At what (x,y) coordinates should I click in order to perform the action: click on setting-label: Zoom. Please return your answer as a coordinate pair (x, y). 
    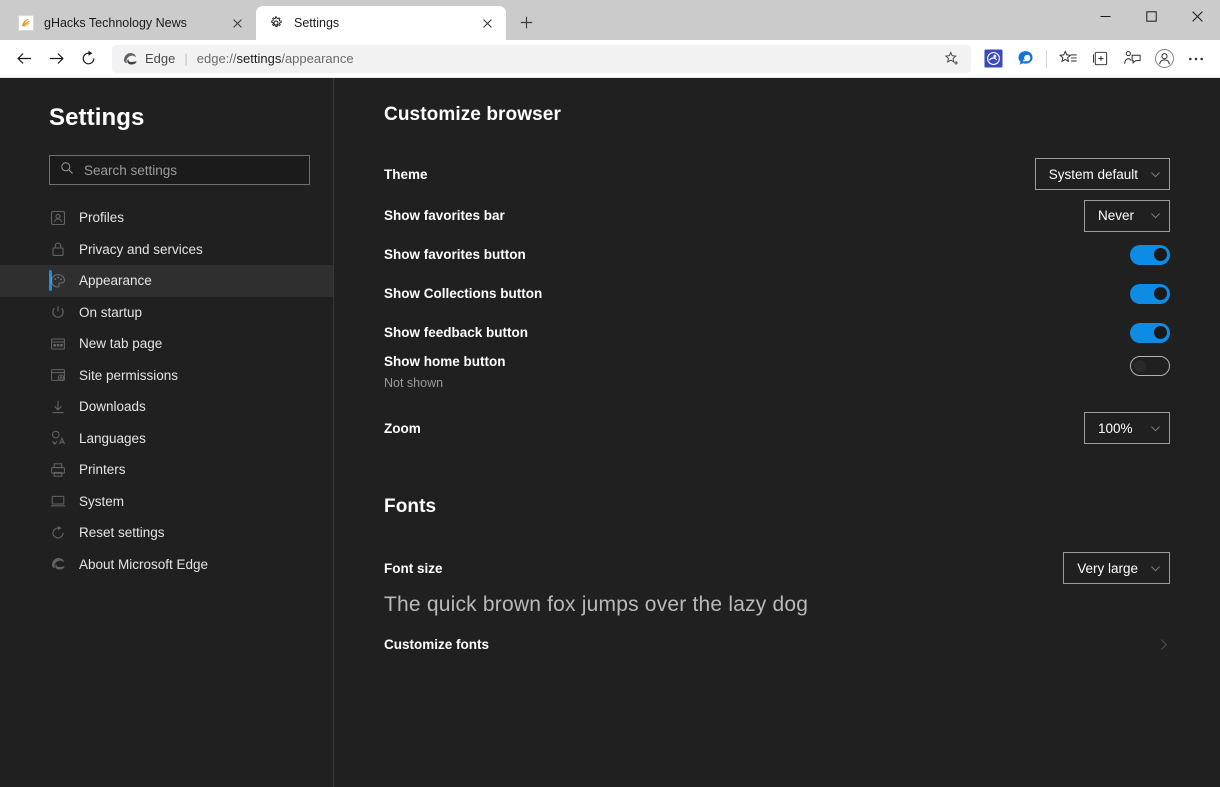
    Looking at the image, I should click on (402, 428).